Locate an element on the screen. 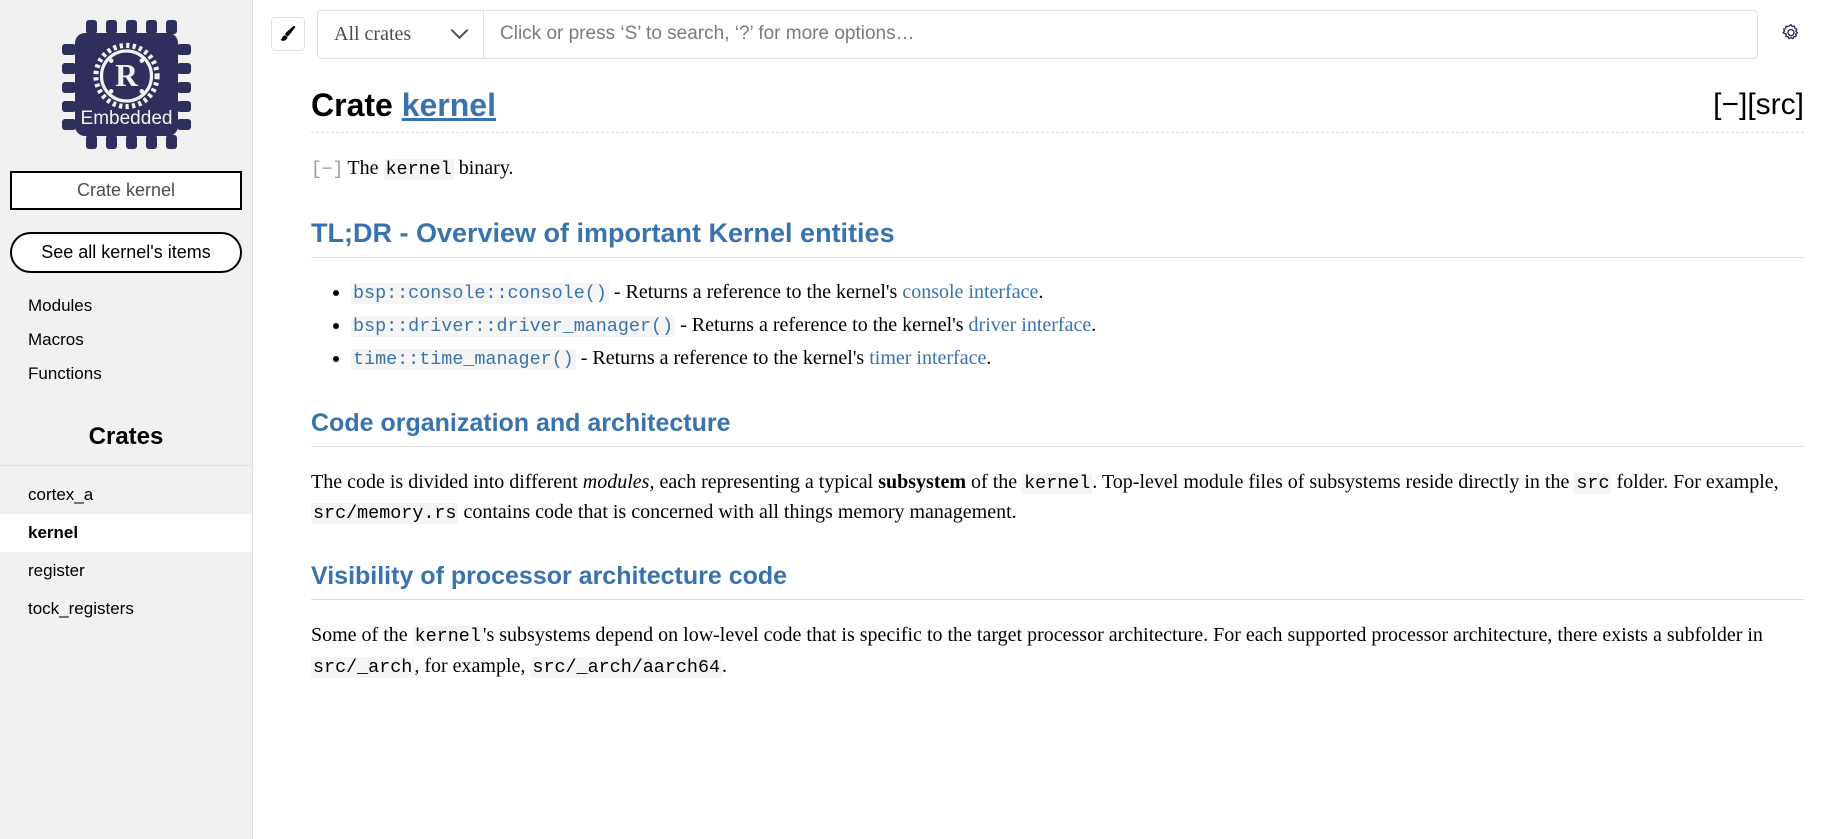  para-text: . is located at coordinates (725, 665).